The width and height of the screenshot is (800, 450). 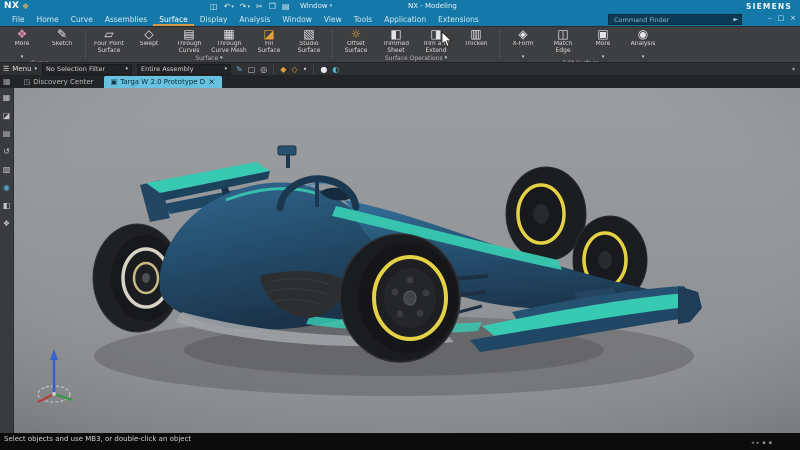 I want to click on tab-discovery-center: ◳ Discovery Center, so click(x=59, y=82).